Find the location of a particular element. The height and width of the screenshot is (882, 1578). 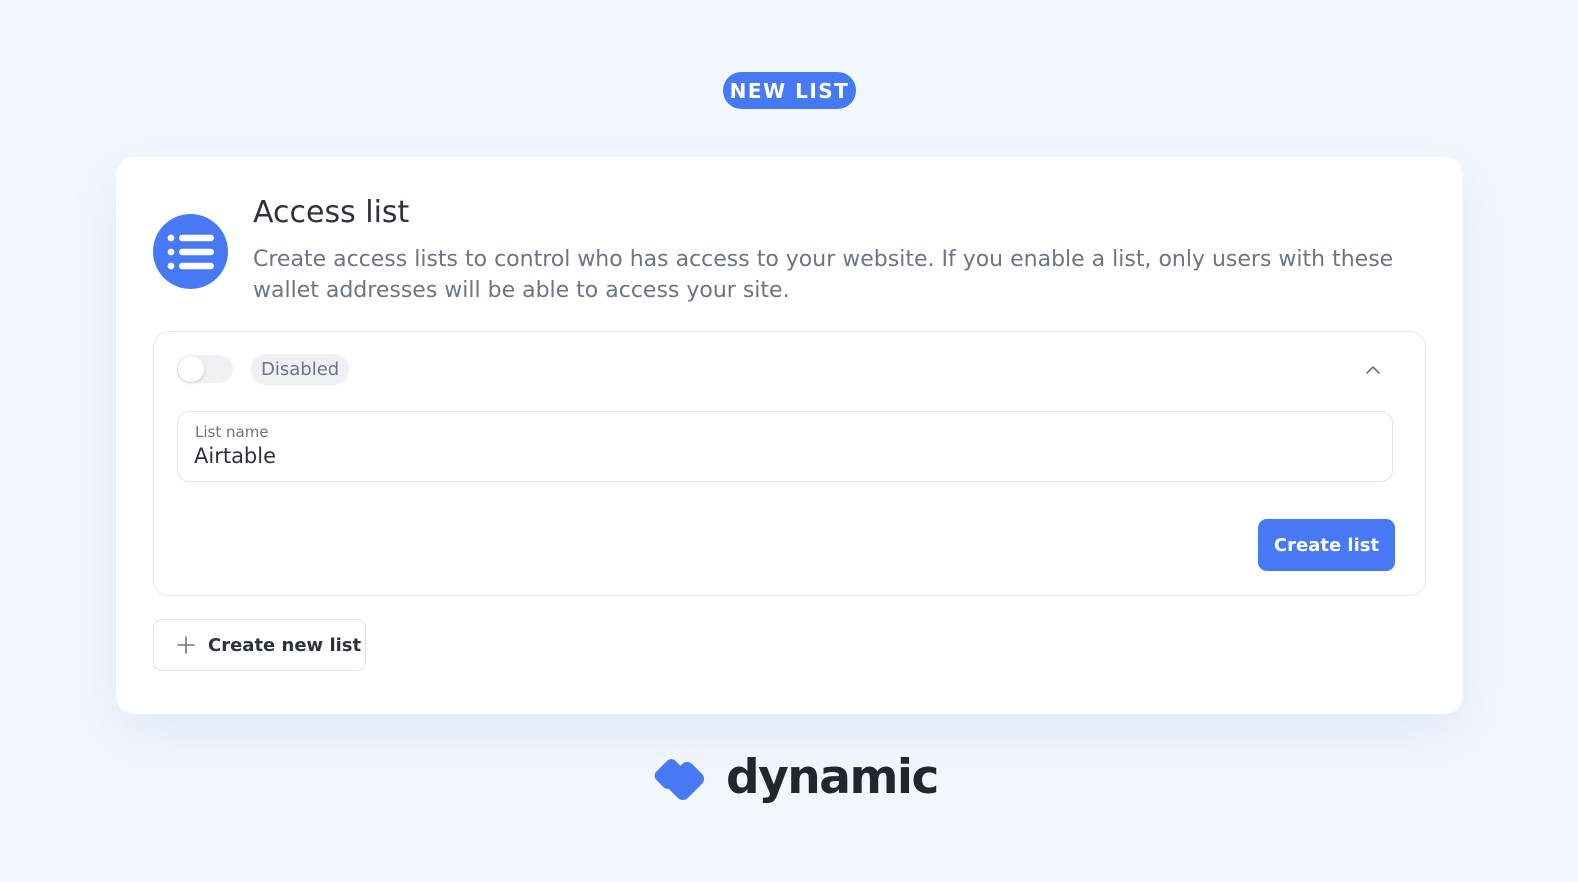

status-badge: Disabled is located at coordinates (300, 369).